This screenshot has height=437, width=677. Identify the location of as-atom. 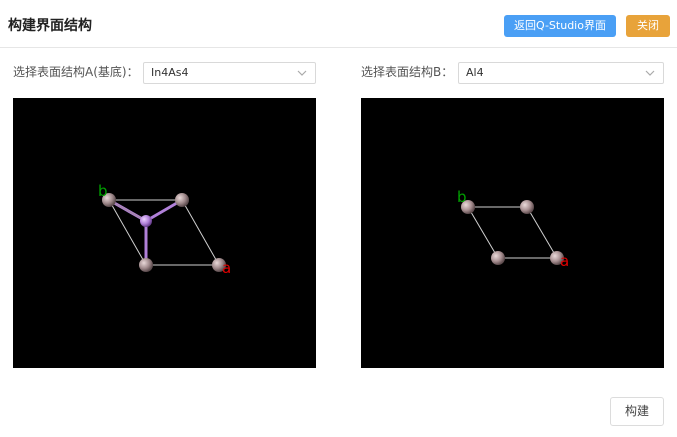
(146, 221).